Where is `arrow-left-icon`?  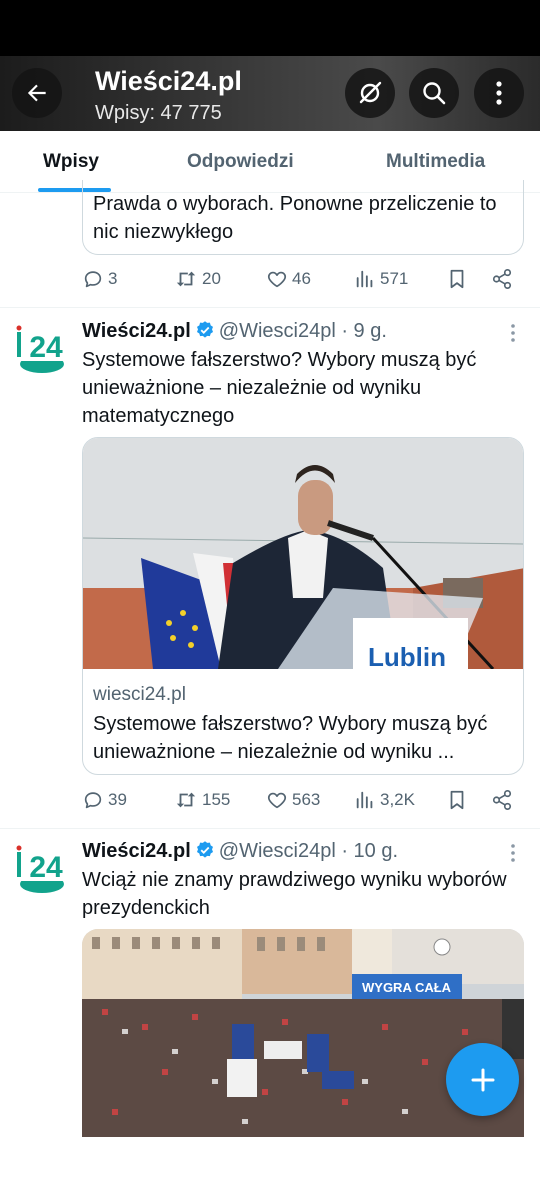
arrow-left-icon is located at coordinates (36, 93).